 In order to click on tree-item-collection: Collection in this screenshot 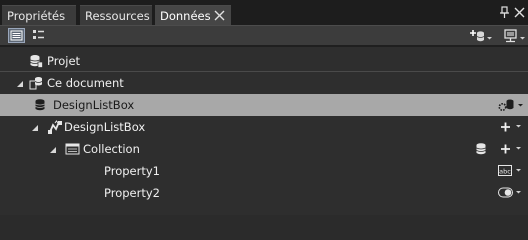, I will do `click(264, 149)`.